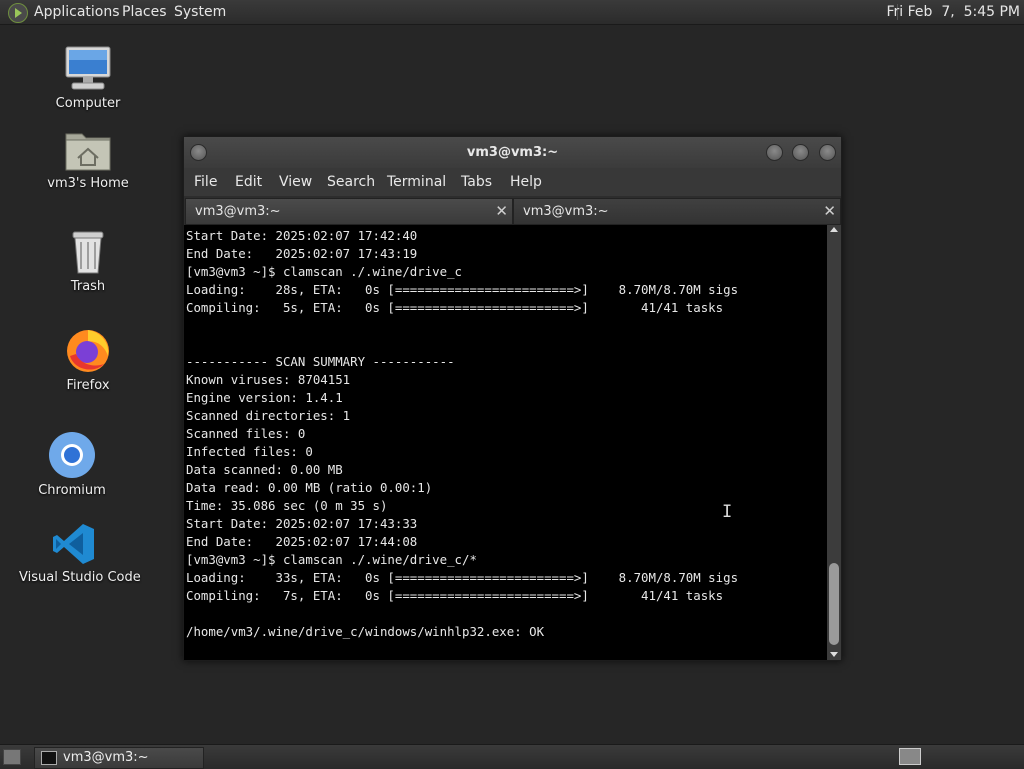 Image resolution: width=1024 pixels, height=769 pixels. What do you see at coordinates (88, 183) in the screenshot?
I see `desktop-icon-label: vm3's Home` at bounding box center [88, 183].